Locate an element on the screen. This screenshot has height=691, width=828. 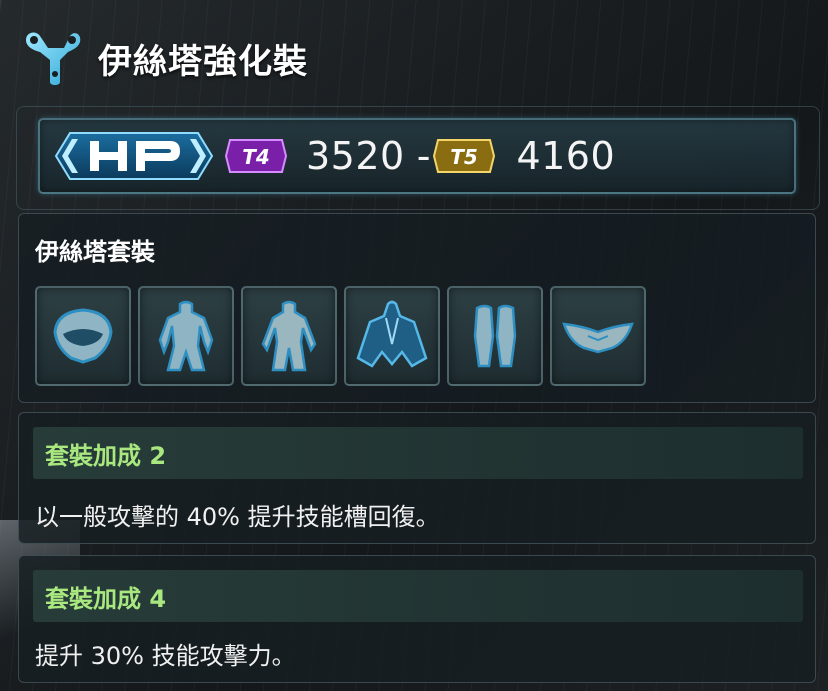
item-header: 伊絲塔強化裝 is located at coordinates (164, 58).